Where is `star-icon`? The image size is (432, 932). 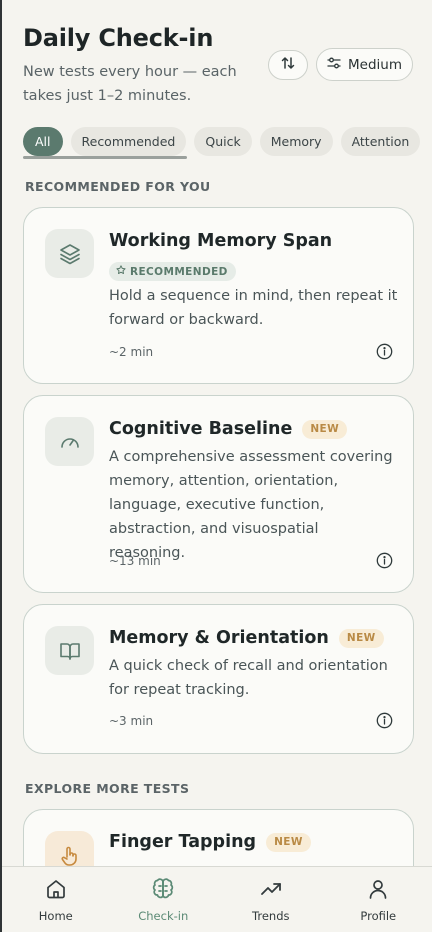
star-icon is located at coordinates (121, 271).